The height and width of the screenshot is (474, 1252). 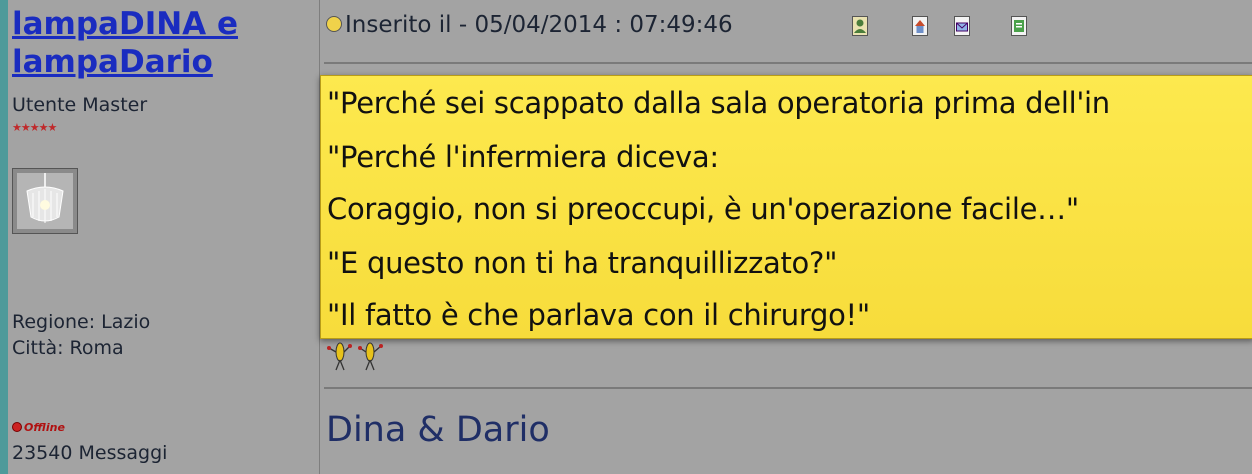 What do you see at coordinates (81, 322) in the screenshot?
I see `region-label: Regione: Lazio` at bounding box center [81, 322].